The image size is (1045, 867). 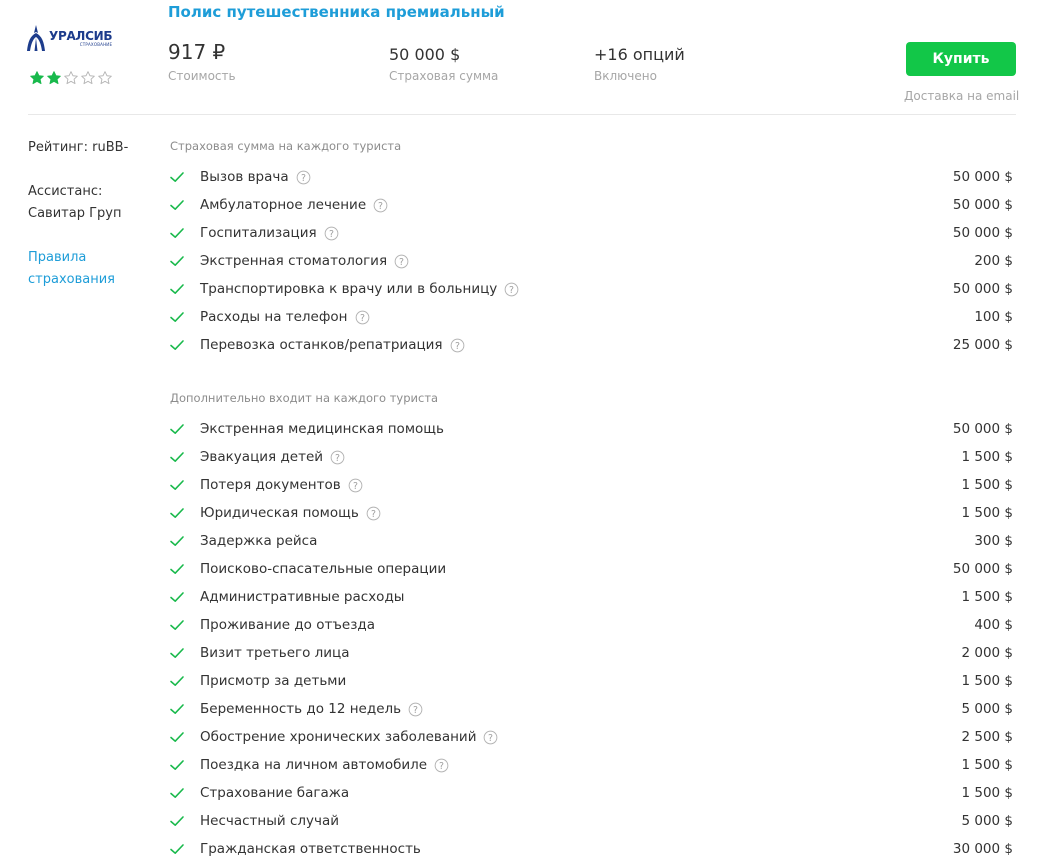 What do you see at coordinates (314, 765) in the screenshot?
I see `coverage-label: Поездка на личном автомобиле` at bounding box center [314, 765].